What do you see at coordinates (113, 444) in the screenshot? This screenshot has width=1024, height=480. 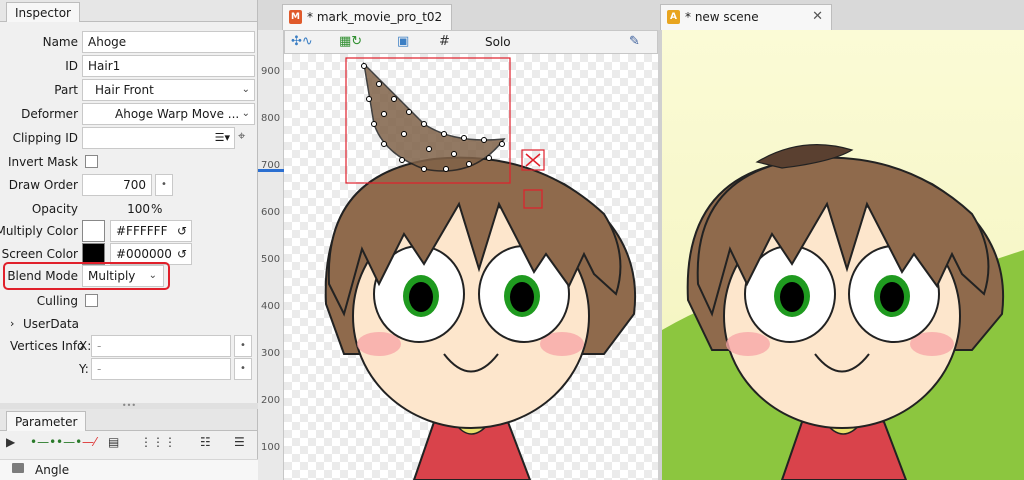 I see `blend-shape-icon: ▤` at bounding box center [113, 444].